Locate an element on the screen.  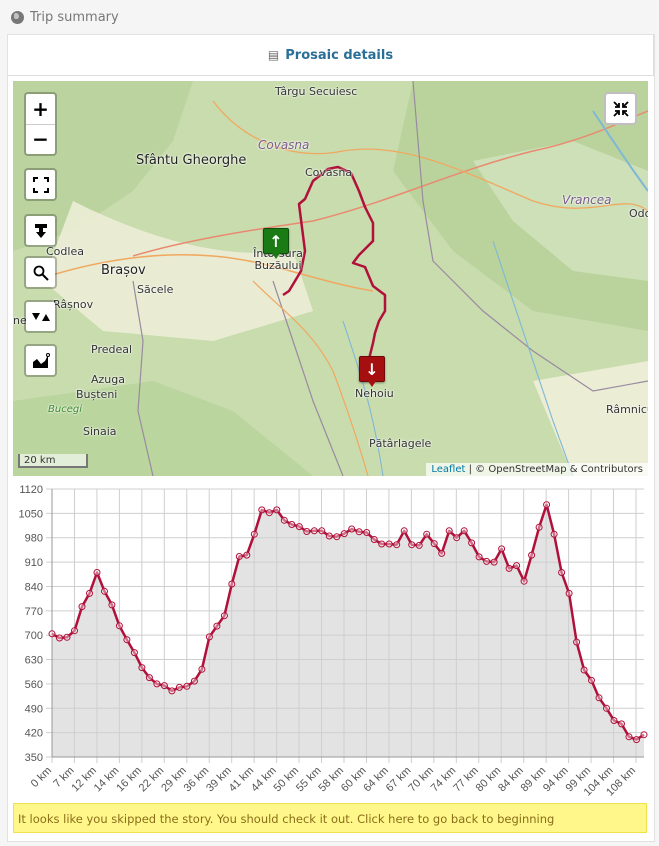
globe-icon is located at coordinates (17, 17).